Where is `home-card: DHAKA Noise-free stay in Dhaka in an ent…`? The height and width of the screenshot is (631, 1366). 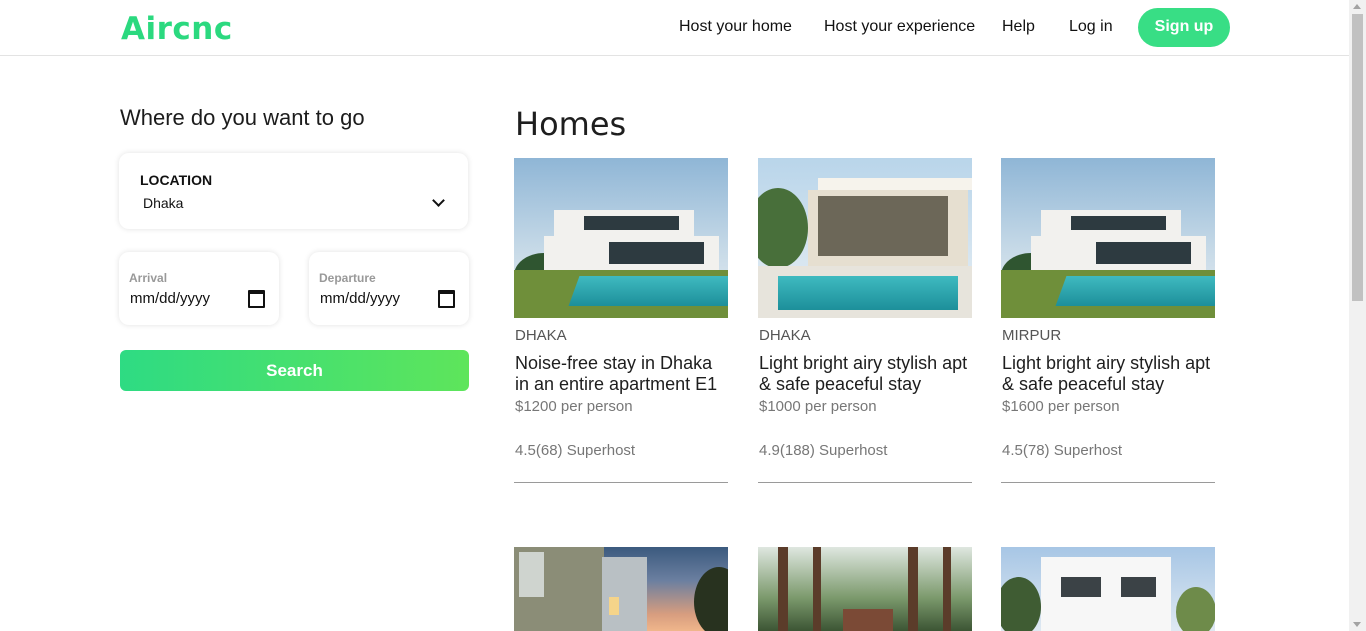
home-card: DHAKA Noise-free stay in Dhaka in an ent… is located at coordinates (621, 320).